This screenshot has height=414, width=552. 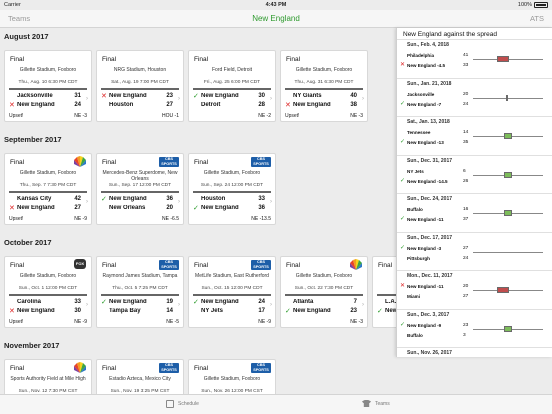 I want to click on team-row: ✓ New England 30, so click(x=229, y=96).